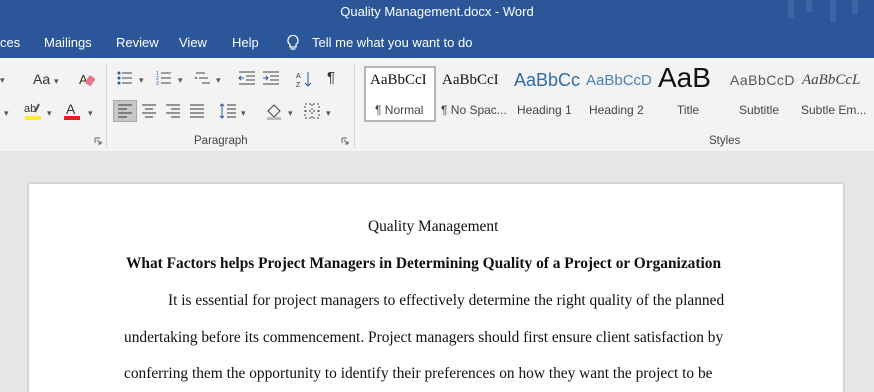 The width and height of the screenshot is (874, 392). What do you see at coordinates (547, 80) in the screenshot?
I see `style-sample: AaBbCc` at bounding box center [547, 80].